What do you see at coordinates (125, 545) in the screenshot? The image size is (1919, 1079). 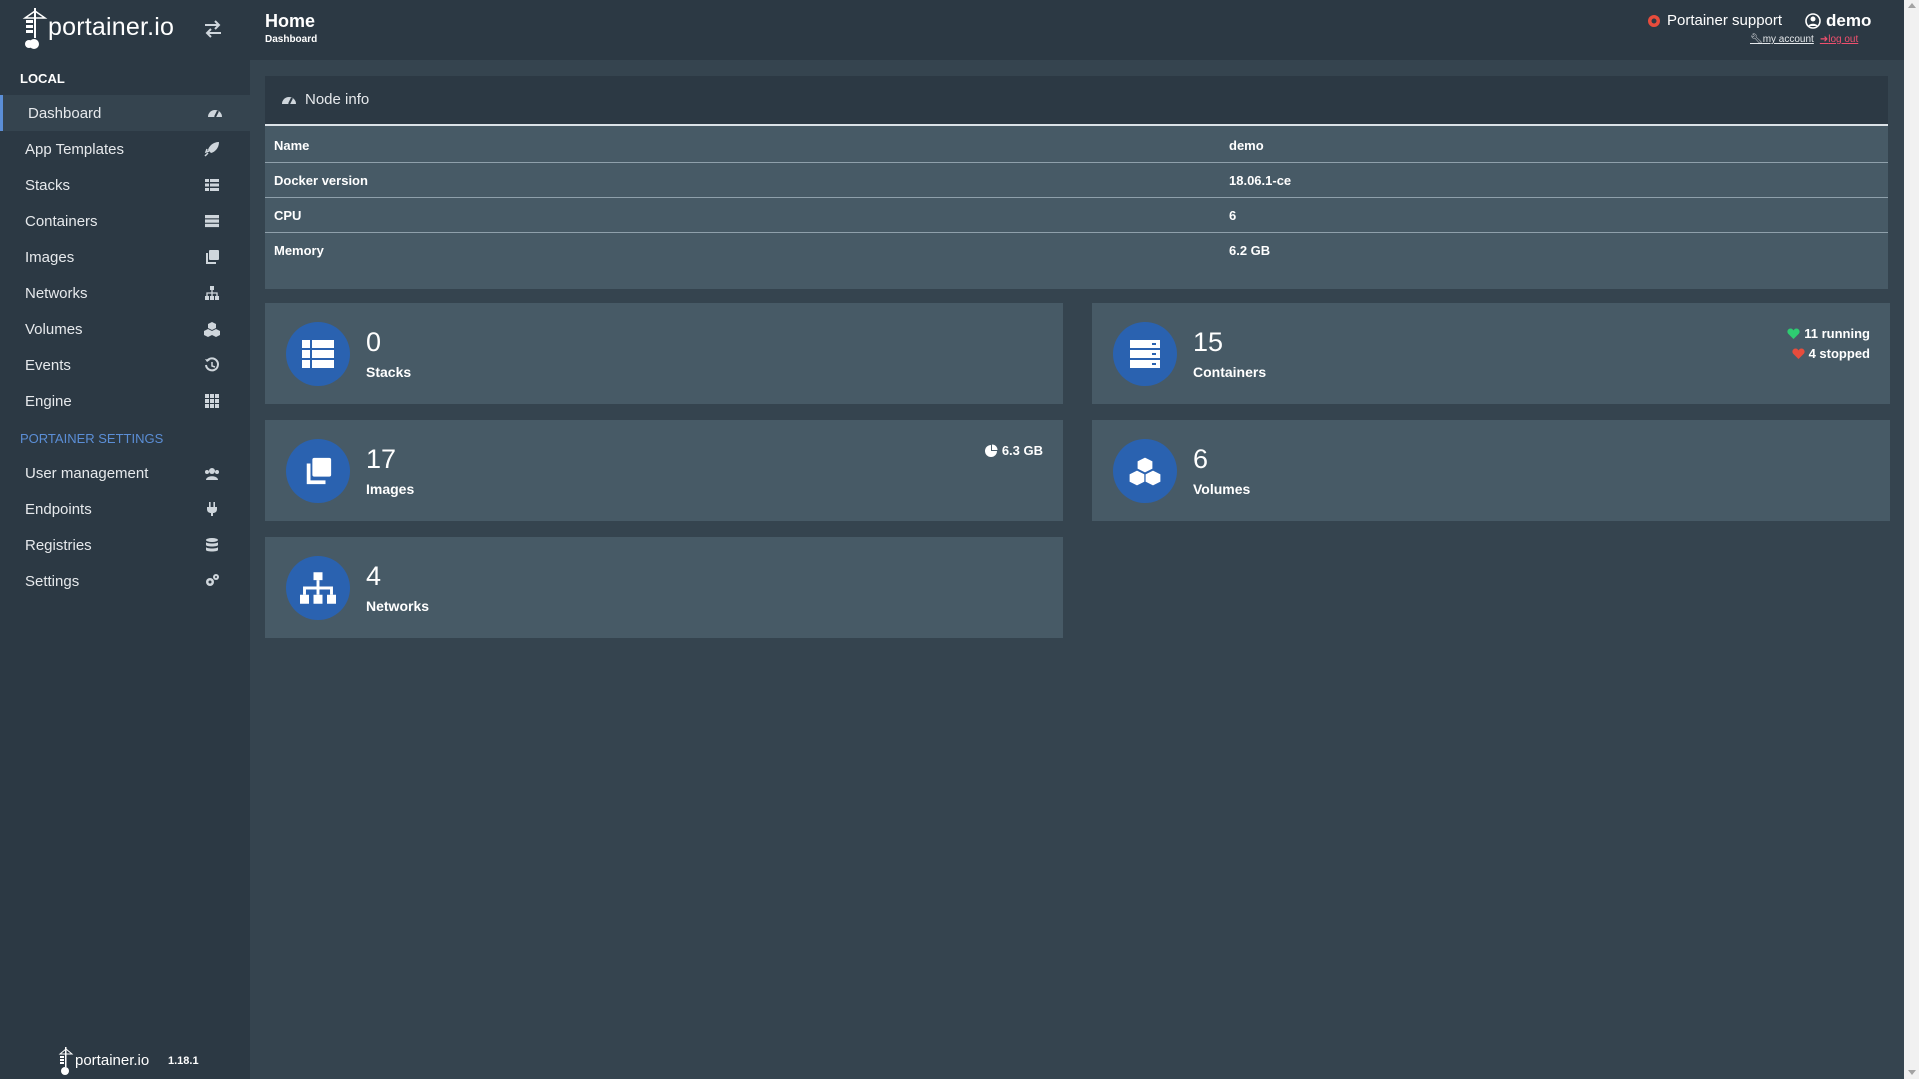 I see `sidebar-item-registries: Registries` at bounding box center [125, 545].